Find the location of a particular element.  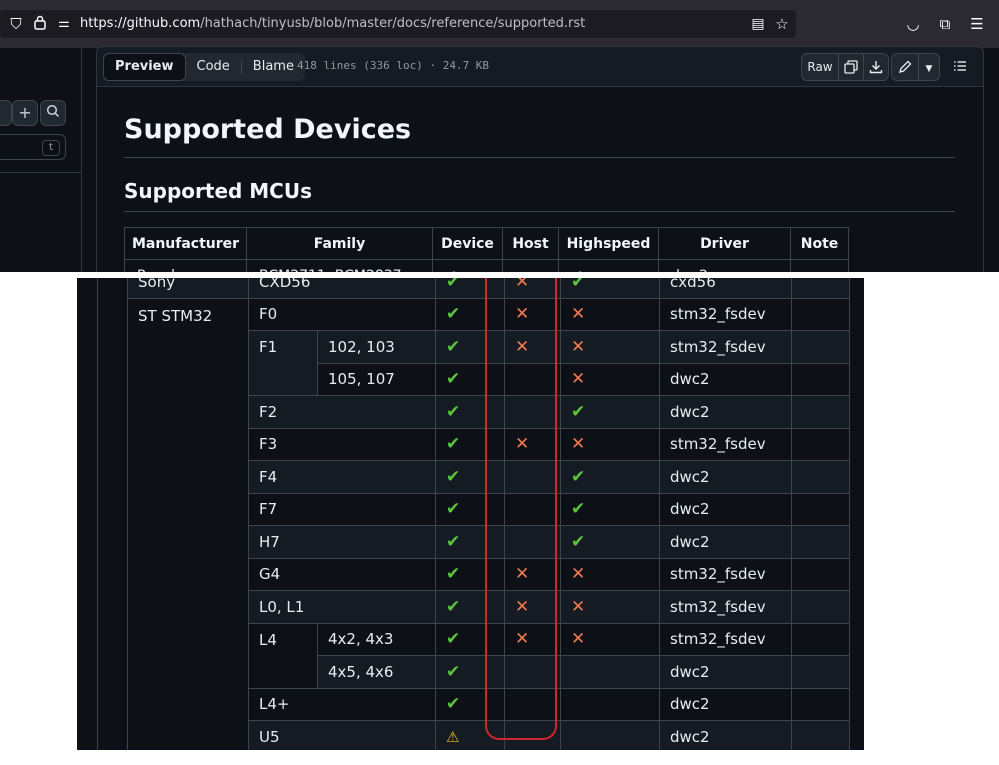

tab-blame: Blame is located at coordinates (273, 67).